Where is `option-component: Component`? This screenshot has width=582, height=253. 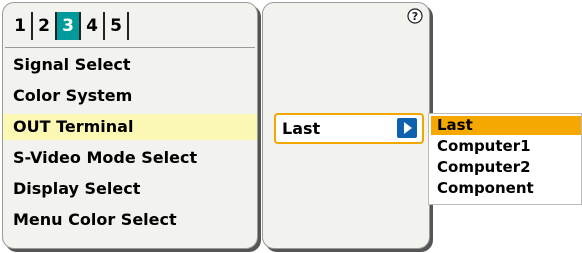 option-component: Component is located at coordinates (506, 188).